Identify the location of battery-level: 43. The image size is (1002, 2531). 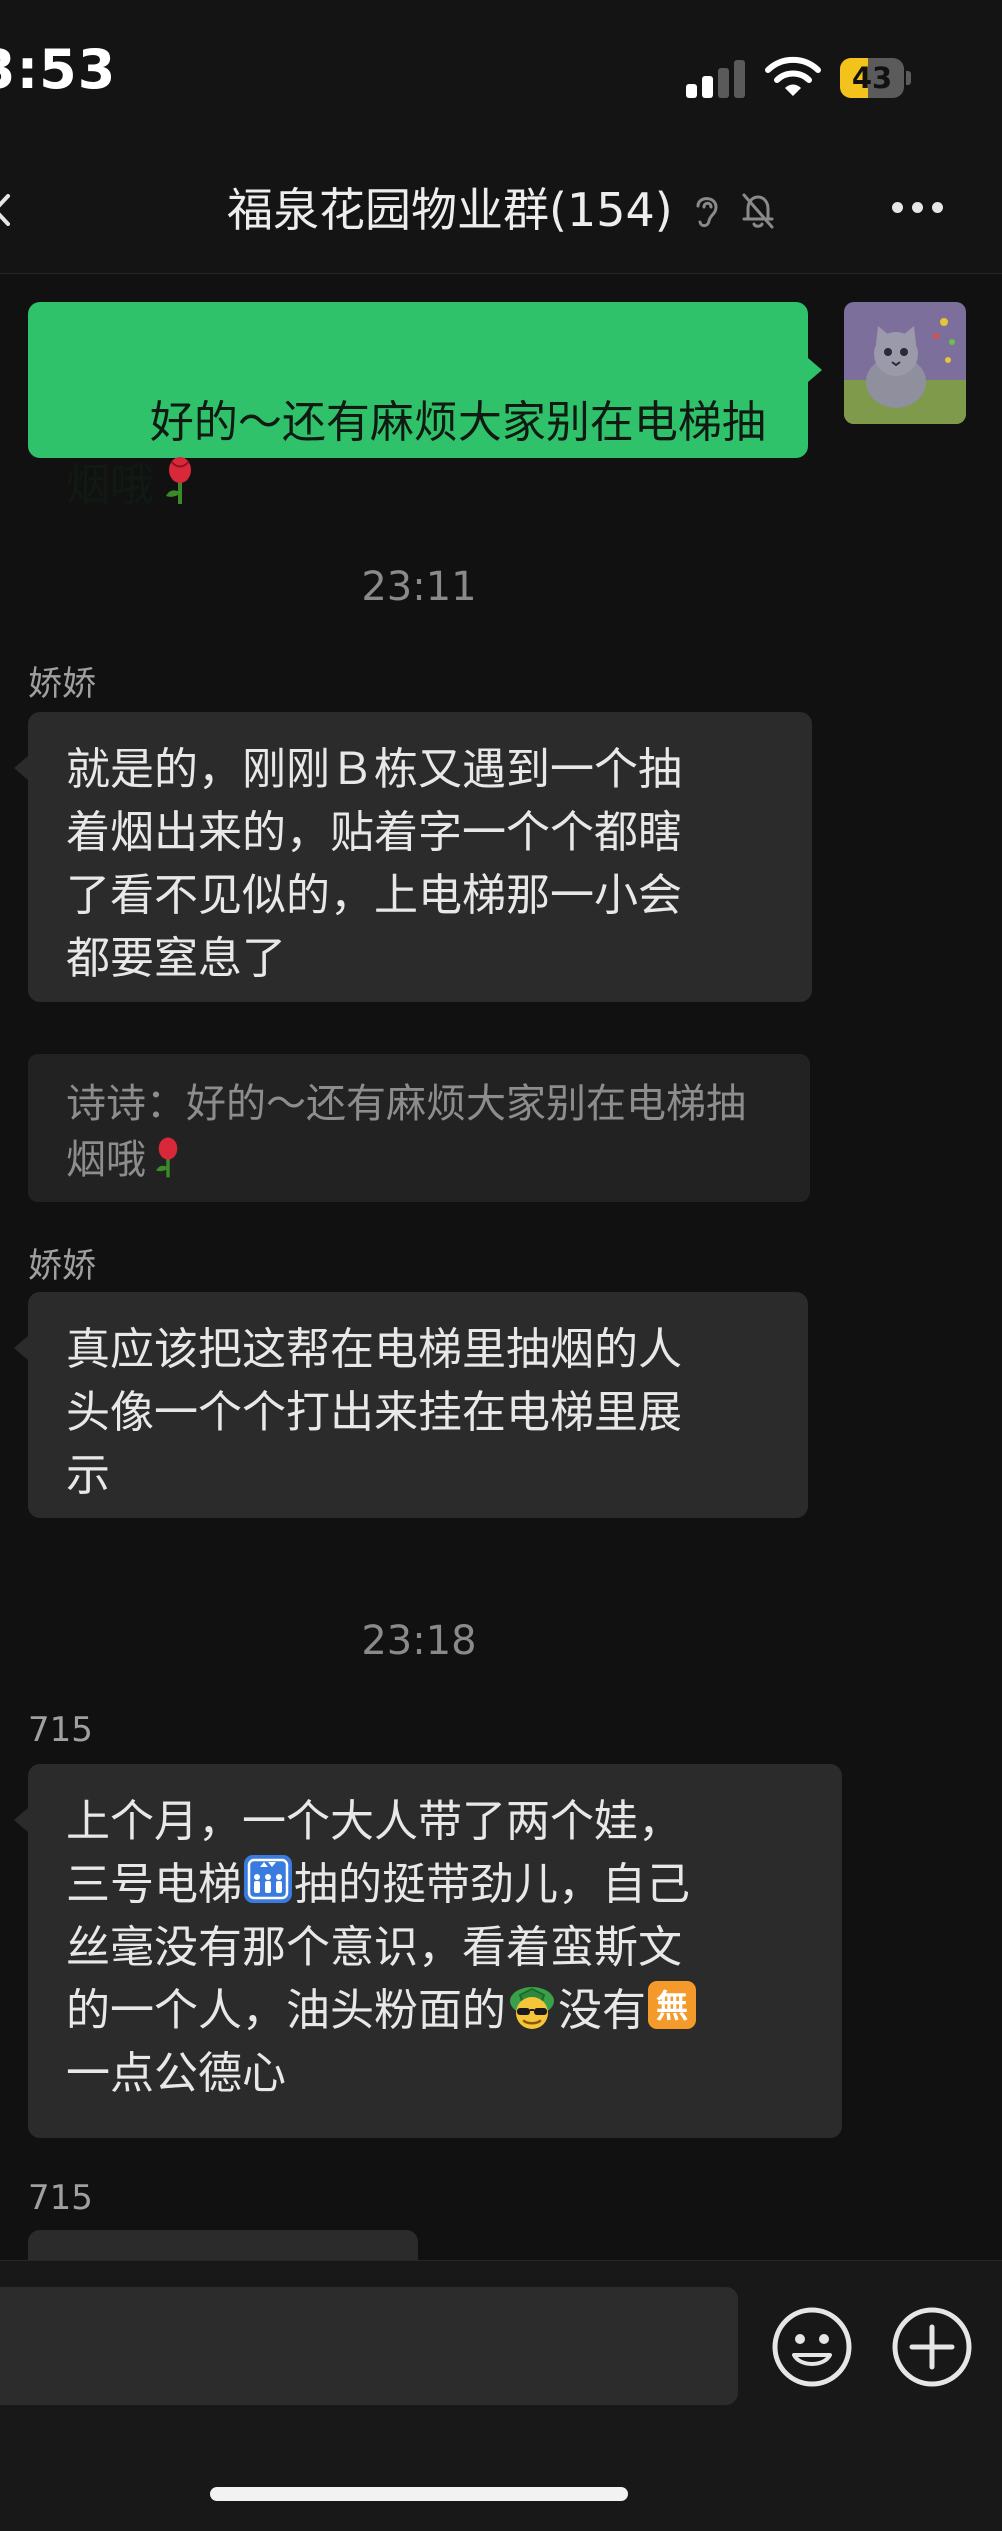
(872, 78).